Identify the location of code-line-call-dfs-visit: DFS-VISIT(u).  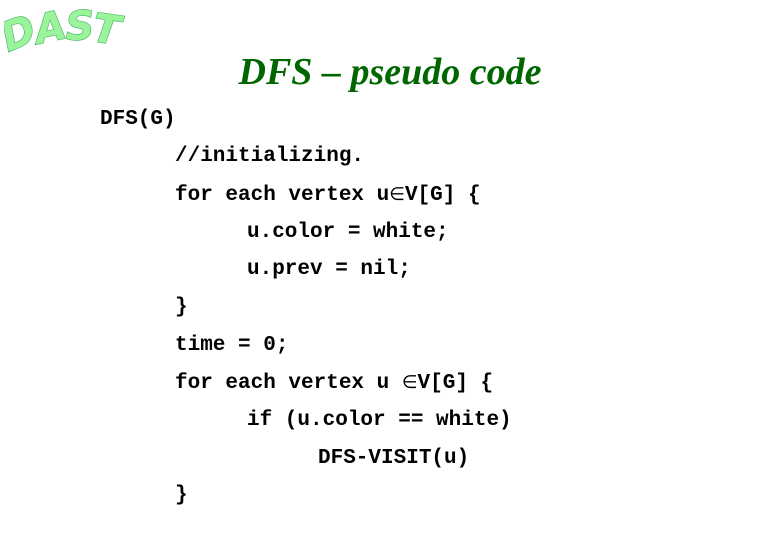
(394, 458).